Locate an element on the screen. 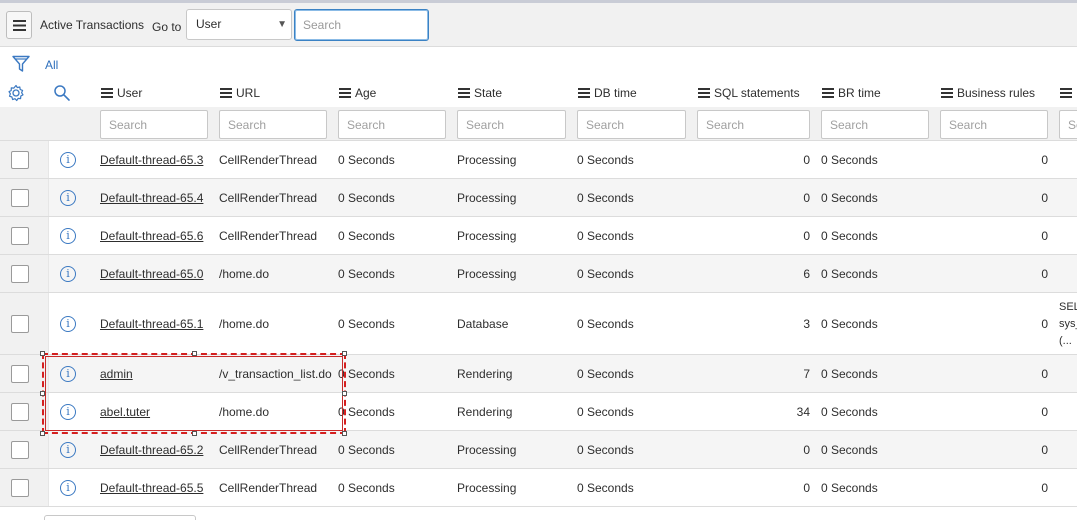  state-column-search is located at coordinates (511, 124).